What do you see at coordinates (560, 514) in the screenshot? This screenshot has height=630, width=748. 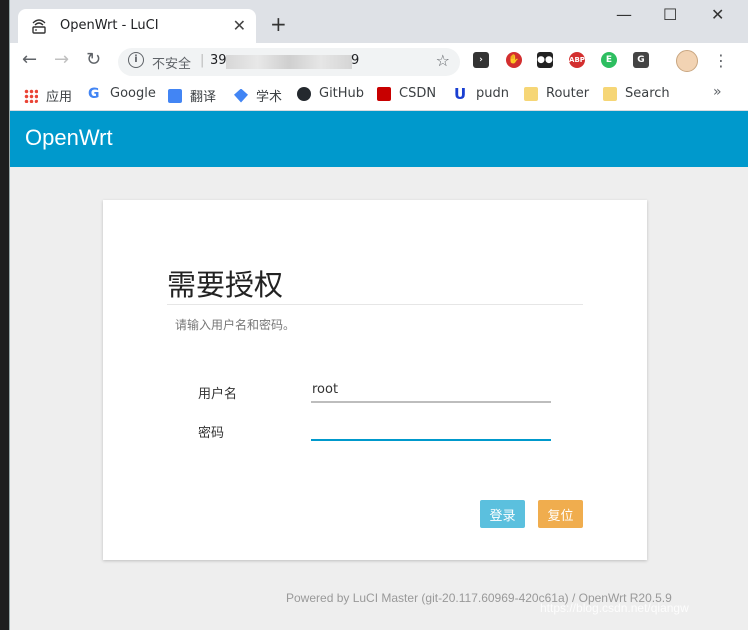 I see `reset-button: 复位` at bounding box center [560, 514].